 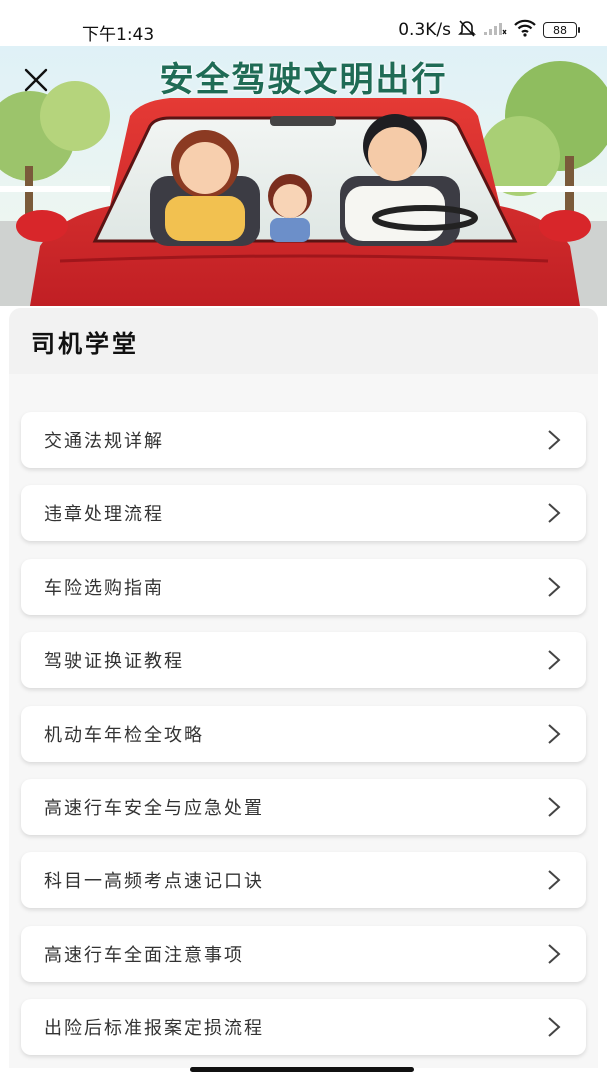 I want to click on mute-bell-icon, so click(x=467, y=30).